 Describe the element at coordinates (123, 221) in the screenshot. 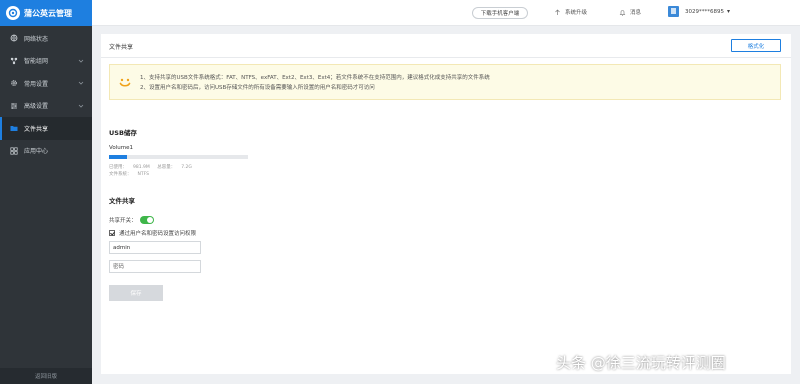

I see `share-switch-label: 共享开关：` at that location.